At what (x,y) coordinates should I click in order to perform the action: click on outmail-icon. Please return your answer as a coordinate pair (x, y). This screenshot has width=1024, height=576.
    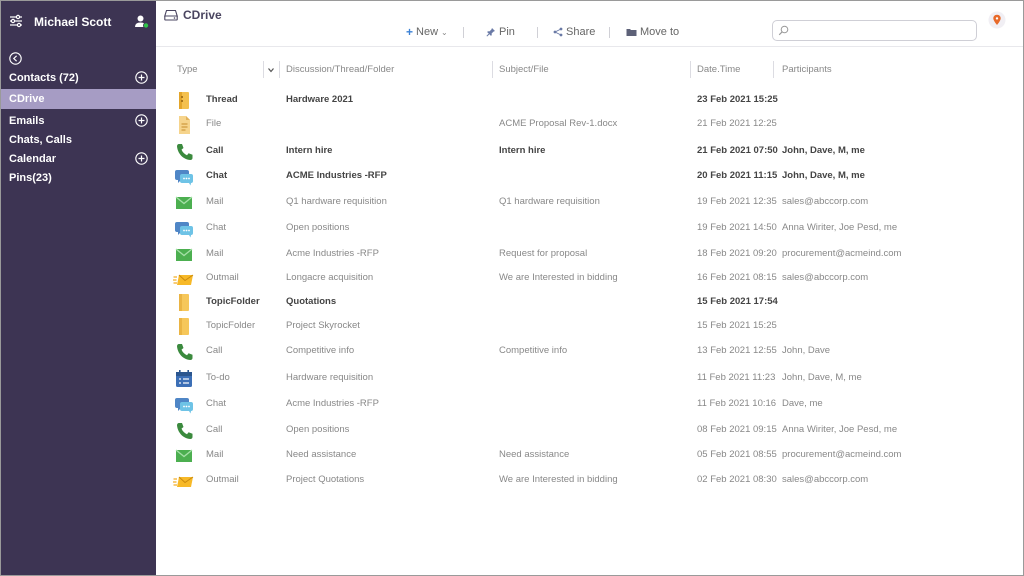
    Looking at the image, I should click on (184, 279).